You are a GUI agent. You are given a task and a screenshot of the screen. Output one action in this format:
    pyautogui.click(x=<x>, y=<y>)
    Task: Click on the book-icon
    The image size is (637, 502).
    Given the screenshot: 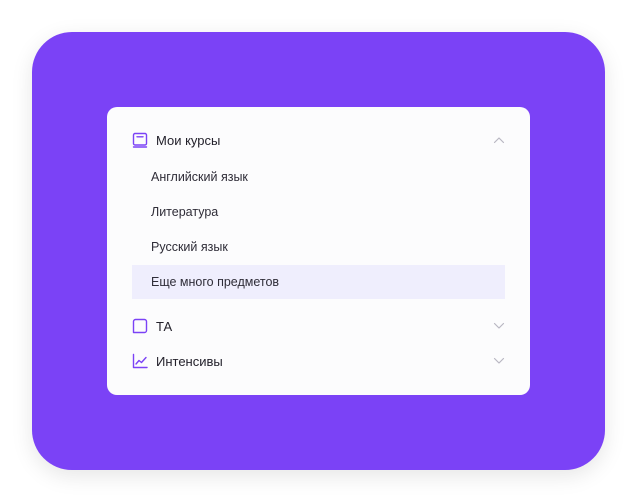 What is the action you would take?
    pyautogui.click(x=140, y=140)
    